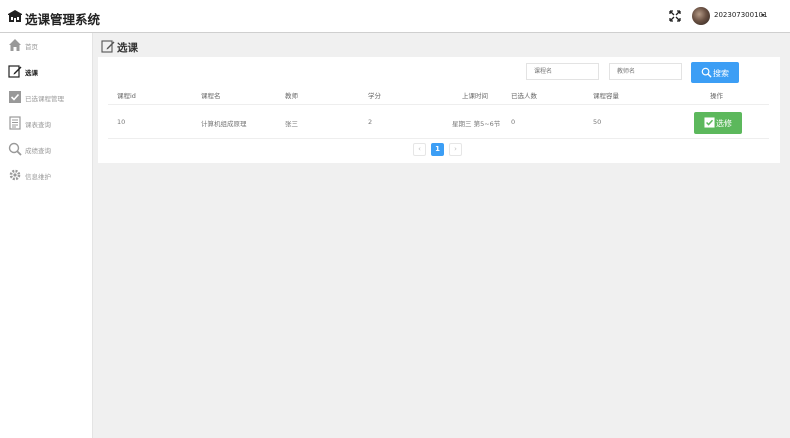  I want to click on search-button: 搜索, so click(715, 72).